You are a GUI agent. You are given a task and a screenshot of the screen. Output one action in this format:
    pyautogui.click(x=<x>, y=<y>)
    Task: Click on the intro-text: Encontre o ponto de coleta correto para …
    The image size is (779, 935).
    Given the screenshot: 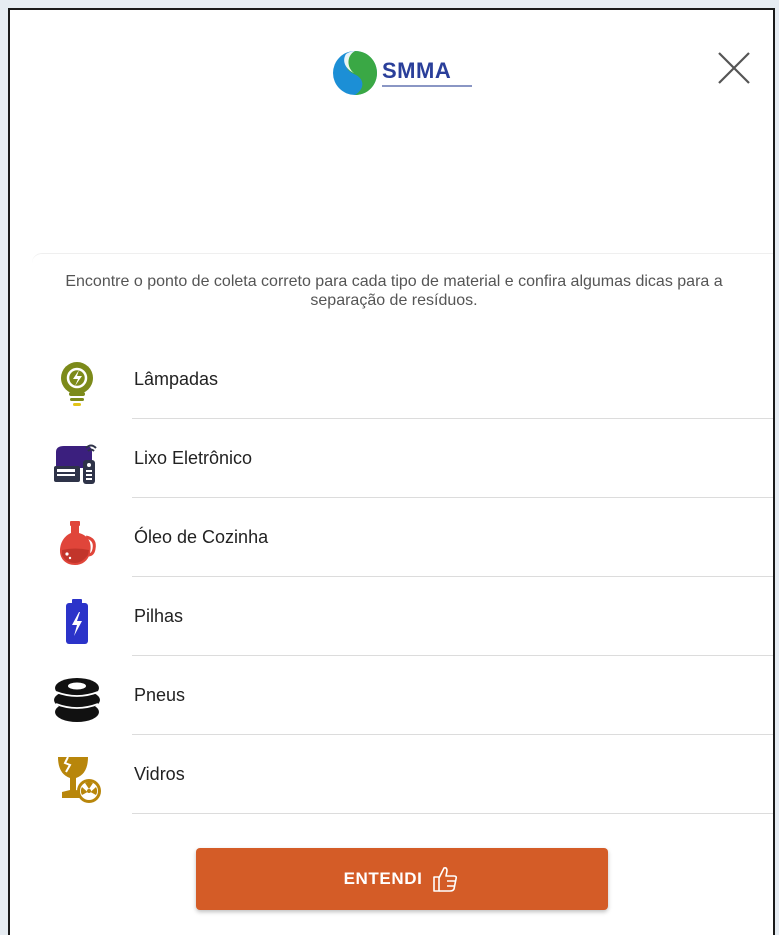 What is the action you would take?
    pyautogui.click(x=394, y=291)
    